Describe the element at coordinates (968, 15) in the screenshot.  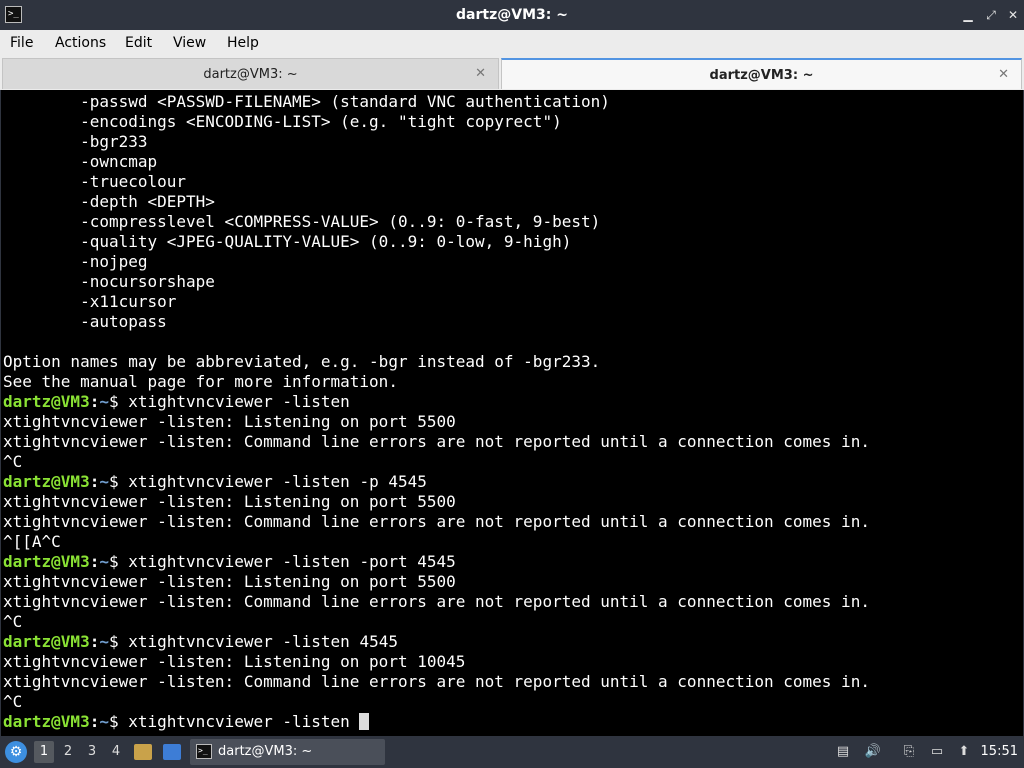
I see `minimize-icon: ▁` at that location.